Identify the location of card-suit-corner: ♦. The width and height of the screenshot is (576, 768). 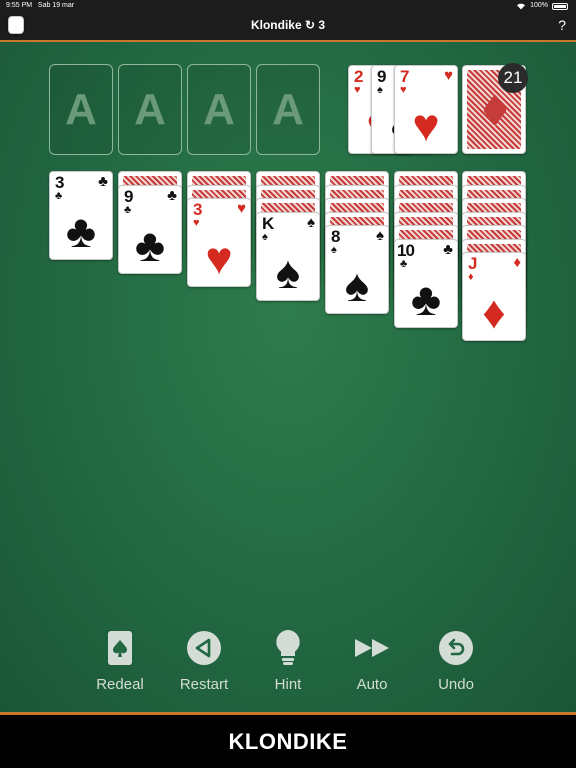
(517, 262).